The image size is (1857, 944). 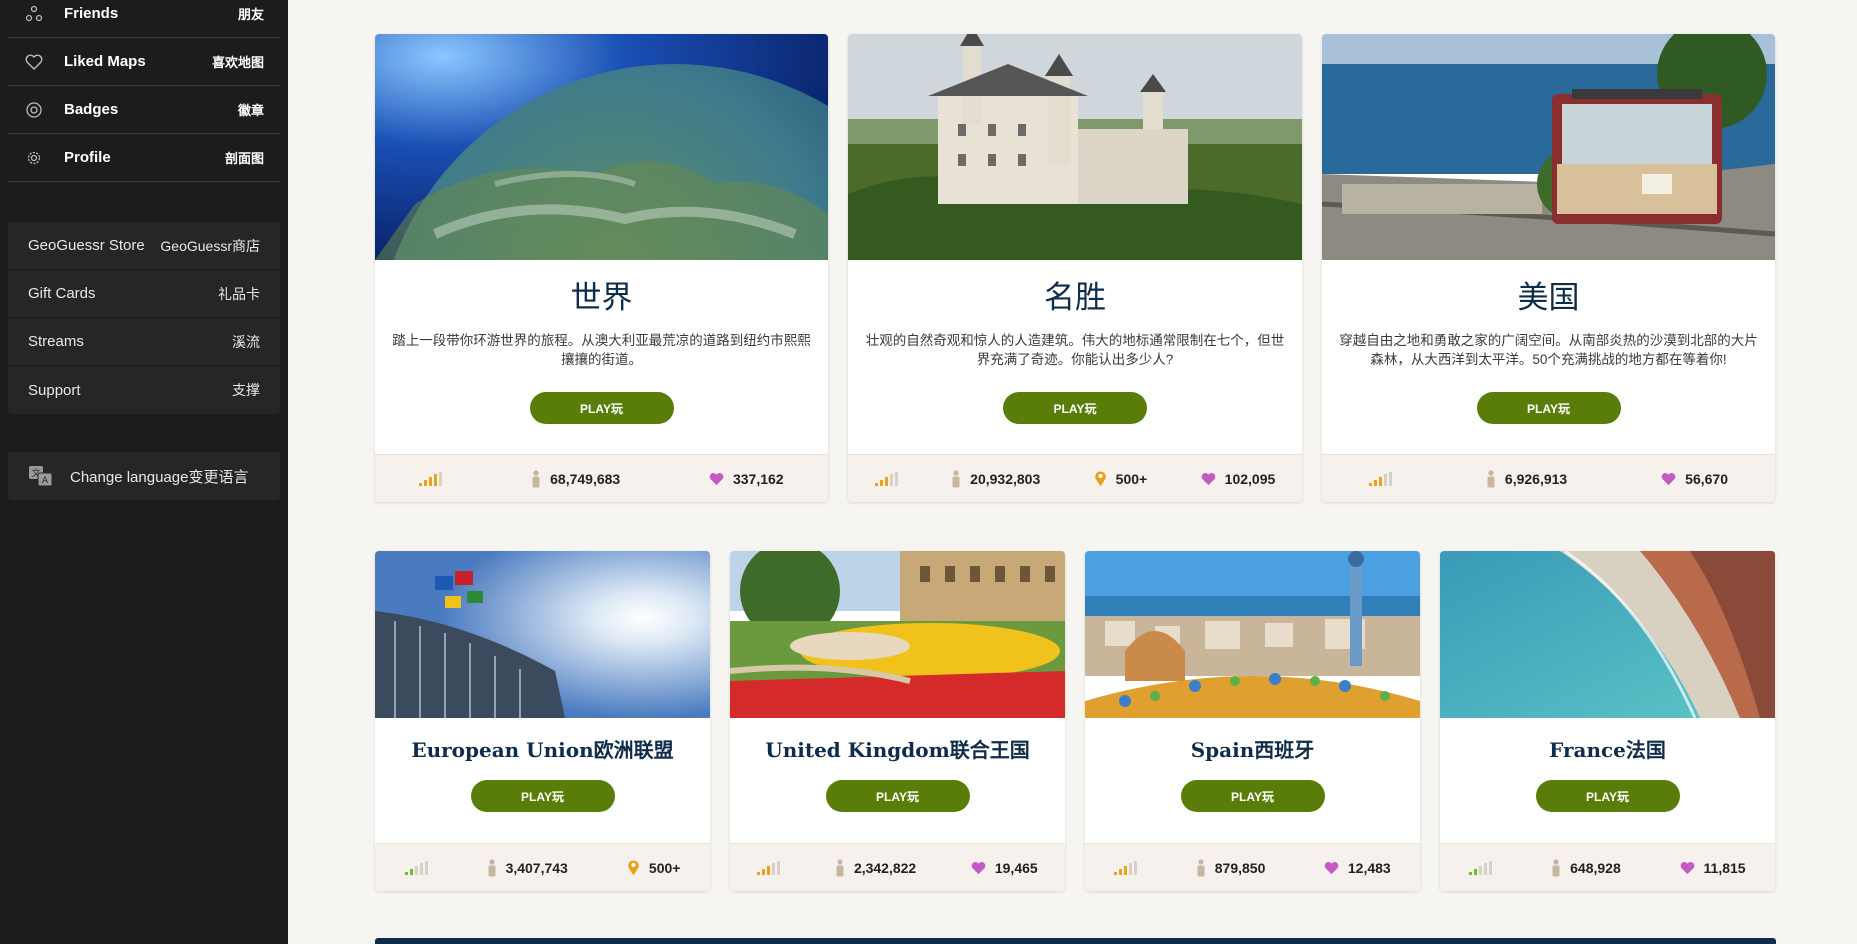 What do you see at coordinates (56, 341) in the screenshot?
I see `link-label: Streams` at bounding box center [56, 341].